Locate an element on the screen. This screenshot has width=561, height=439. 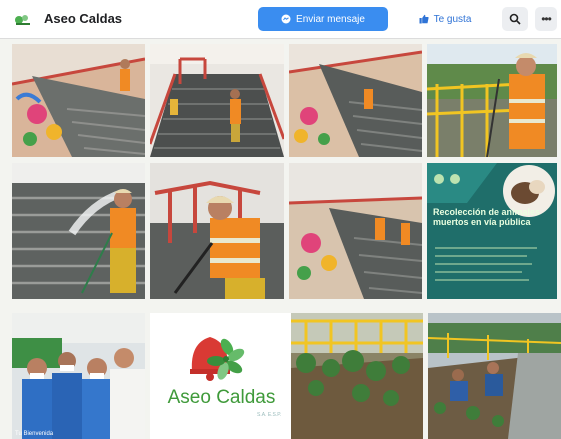
photo-team-group: Tu Bienvenida is located at coordinates (78, 376).